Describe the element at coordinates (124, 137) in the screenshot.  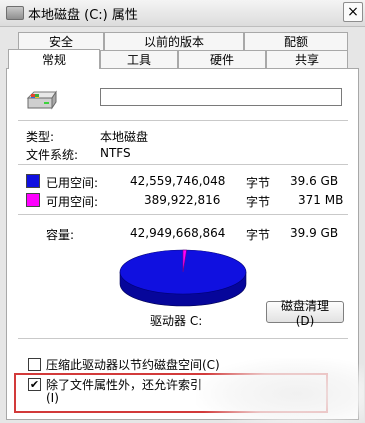
I see `type-value: 本地磁盘` at that location.